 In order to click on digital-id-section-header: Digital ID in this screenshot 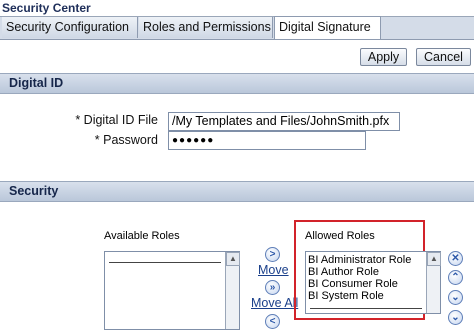, I will do `click(237, 83)`.